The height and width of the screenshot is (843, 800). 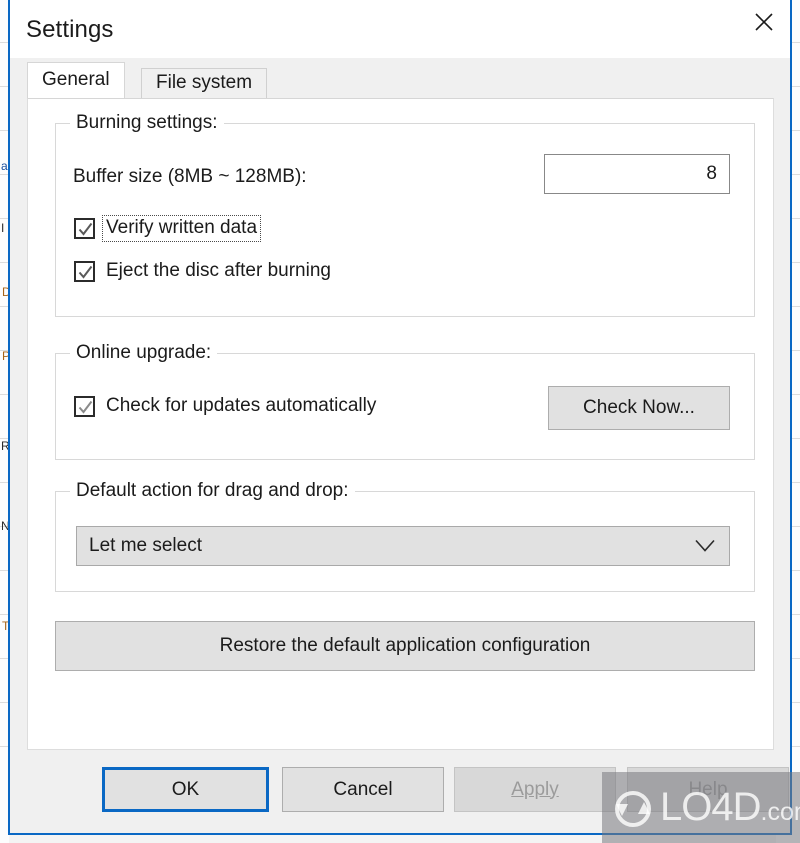 I want to click on cancel-button-label: Cancel, so click(x=363, y=789).